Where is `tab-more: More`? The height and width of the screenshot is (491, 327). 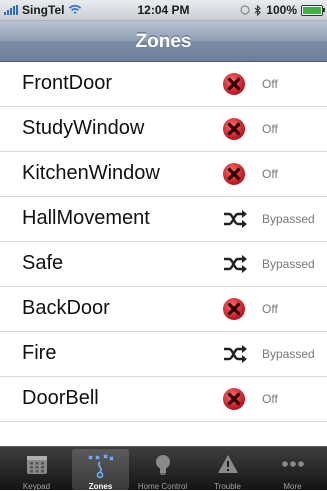
tab-more: More is located at coordinates (292, 470).